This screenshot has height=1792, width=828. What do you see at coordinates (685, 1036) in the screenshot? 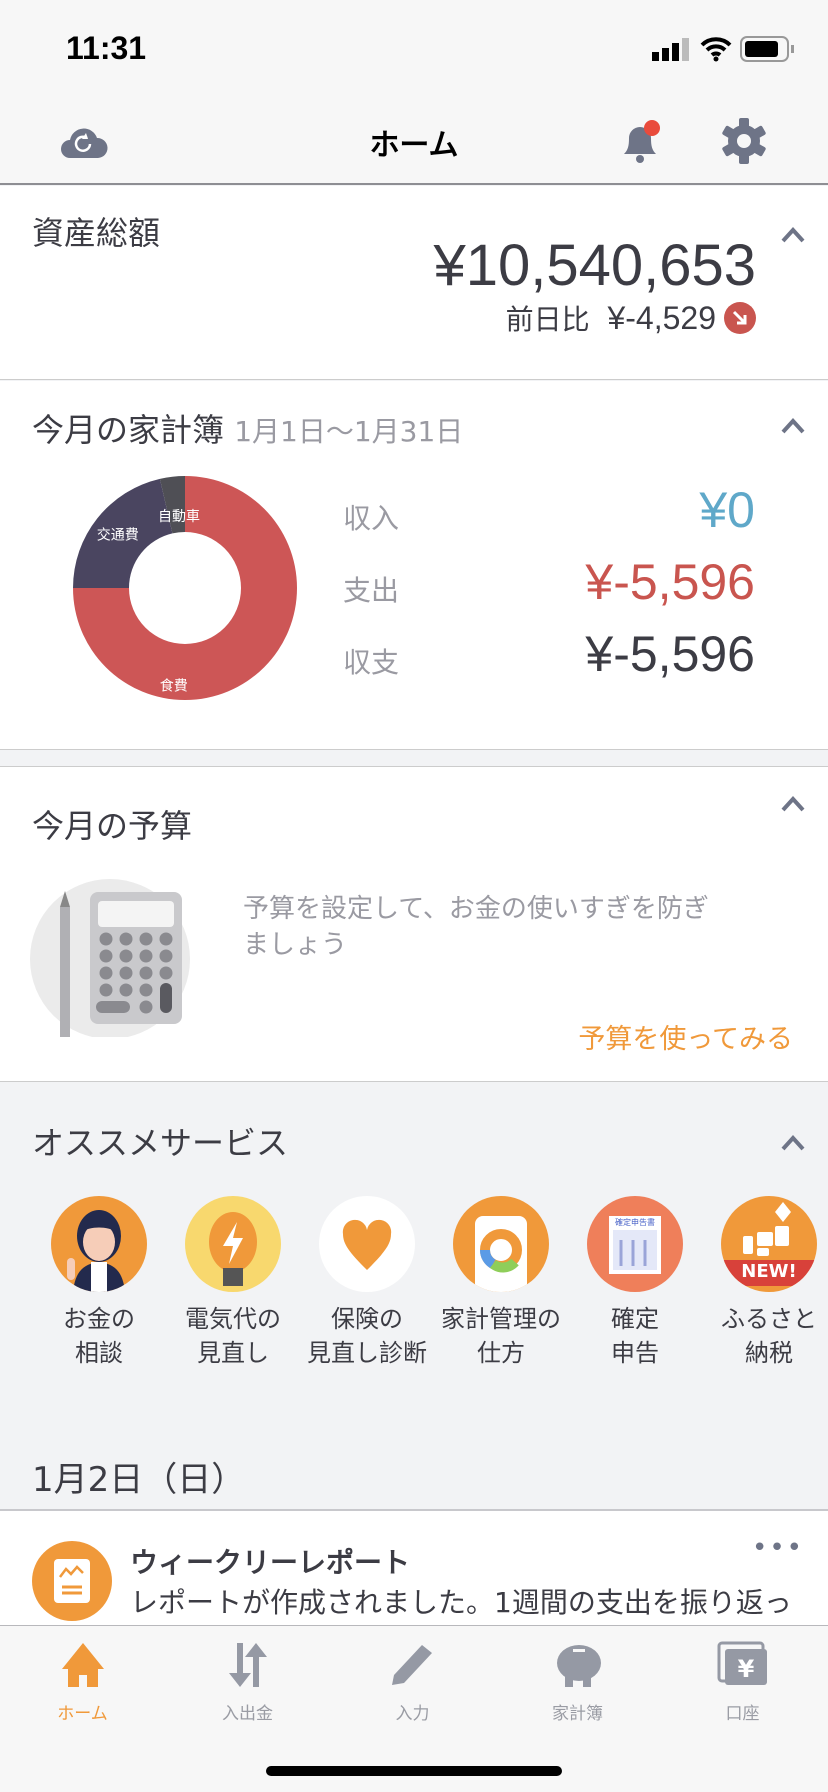
I see `try-budget-link: 予算を使ってみる` at bounding box center [685, 1036].